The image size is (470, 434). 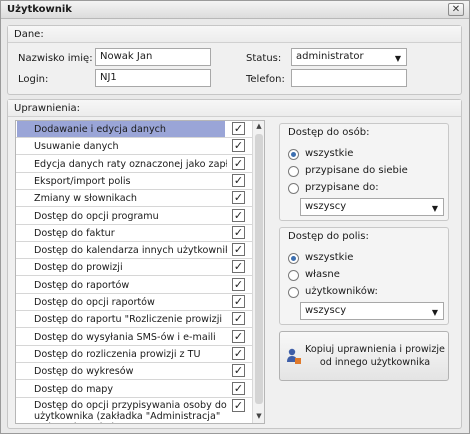 I want to click on dostep-polis-title: Dostęp do polis:, so click(x=328, y=236).